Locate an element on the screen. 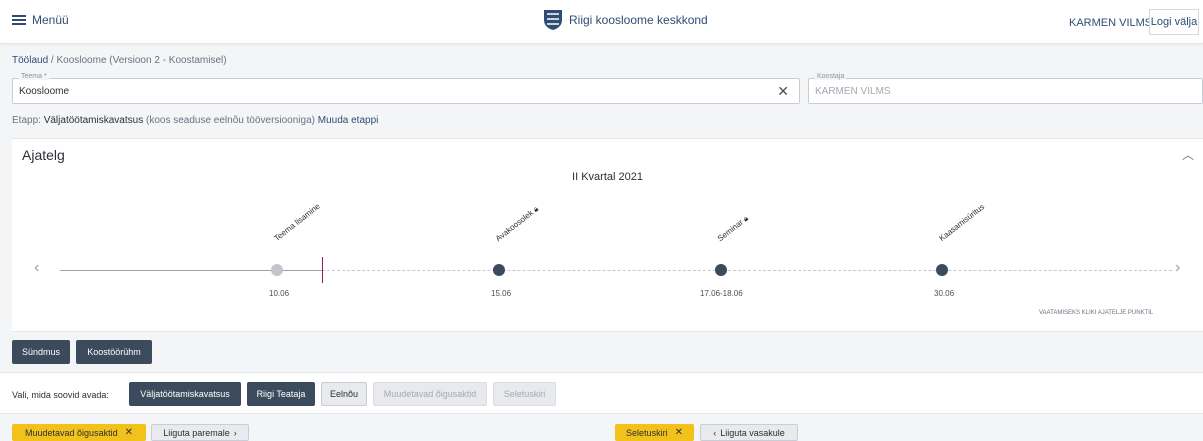 The image size is (1203, 441). timeline-event-label: Avakoosolek 🔒︎ is located at coordinates (517, 224).